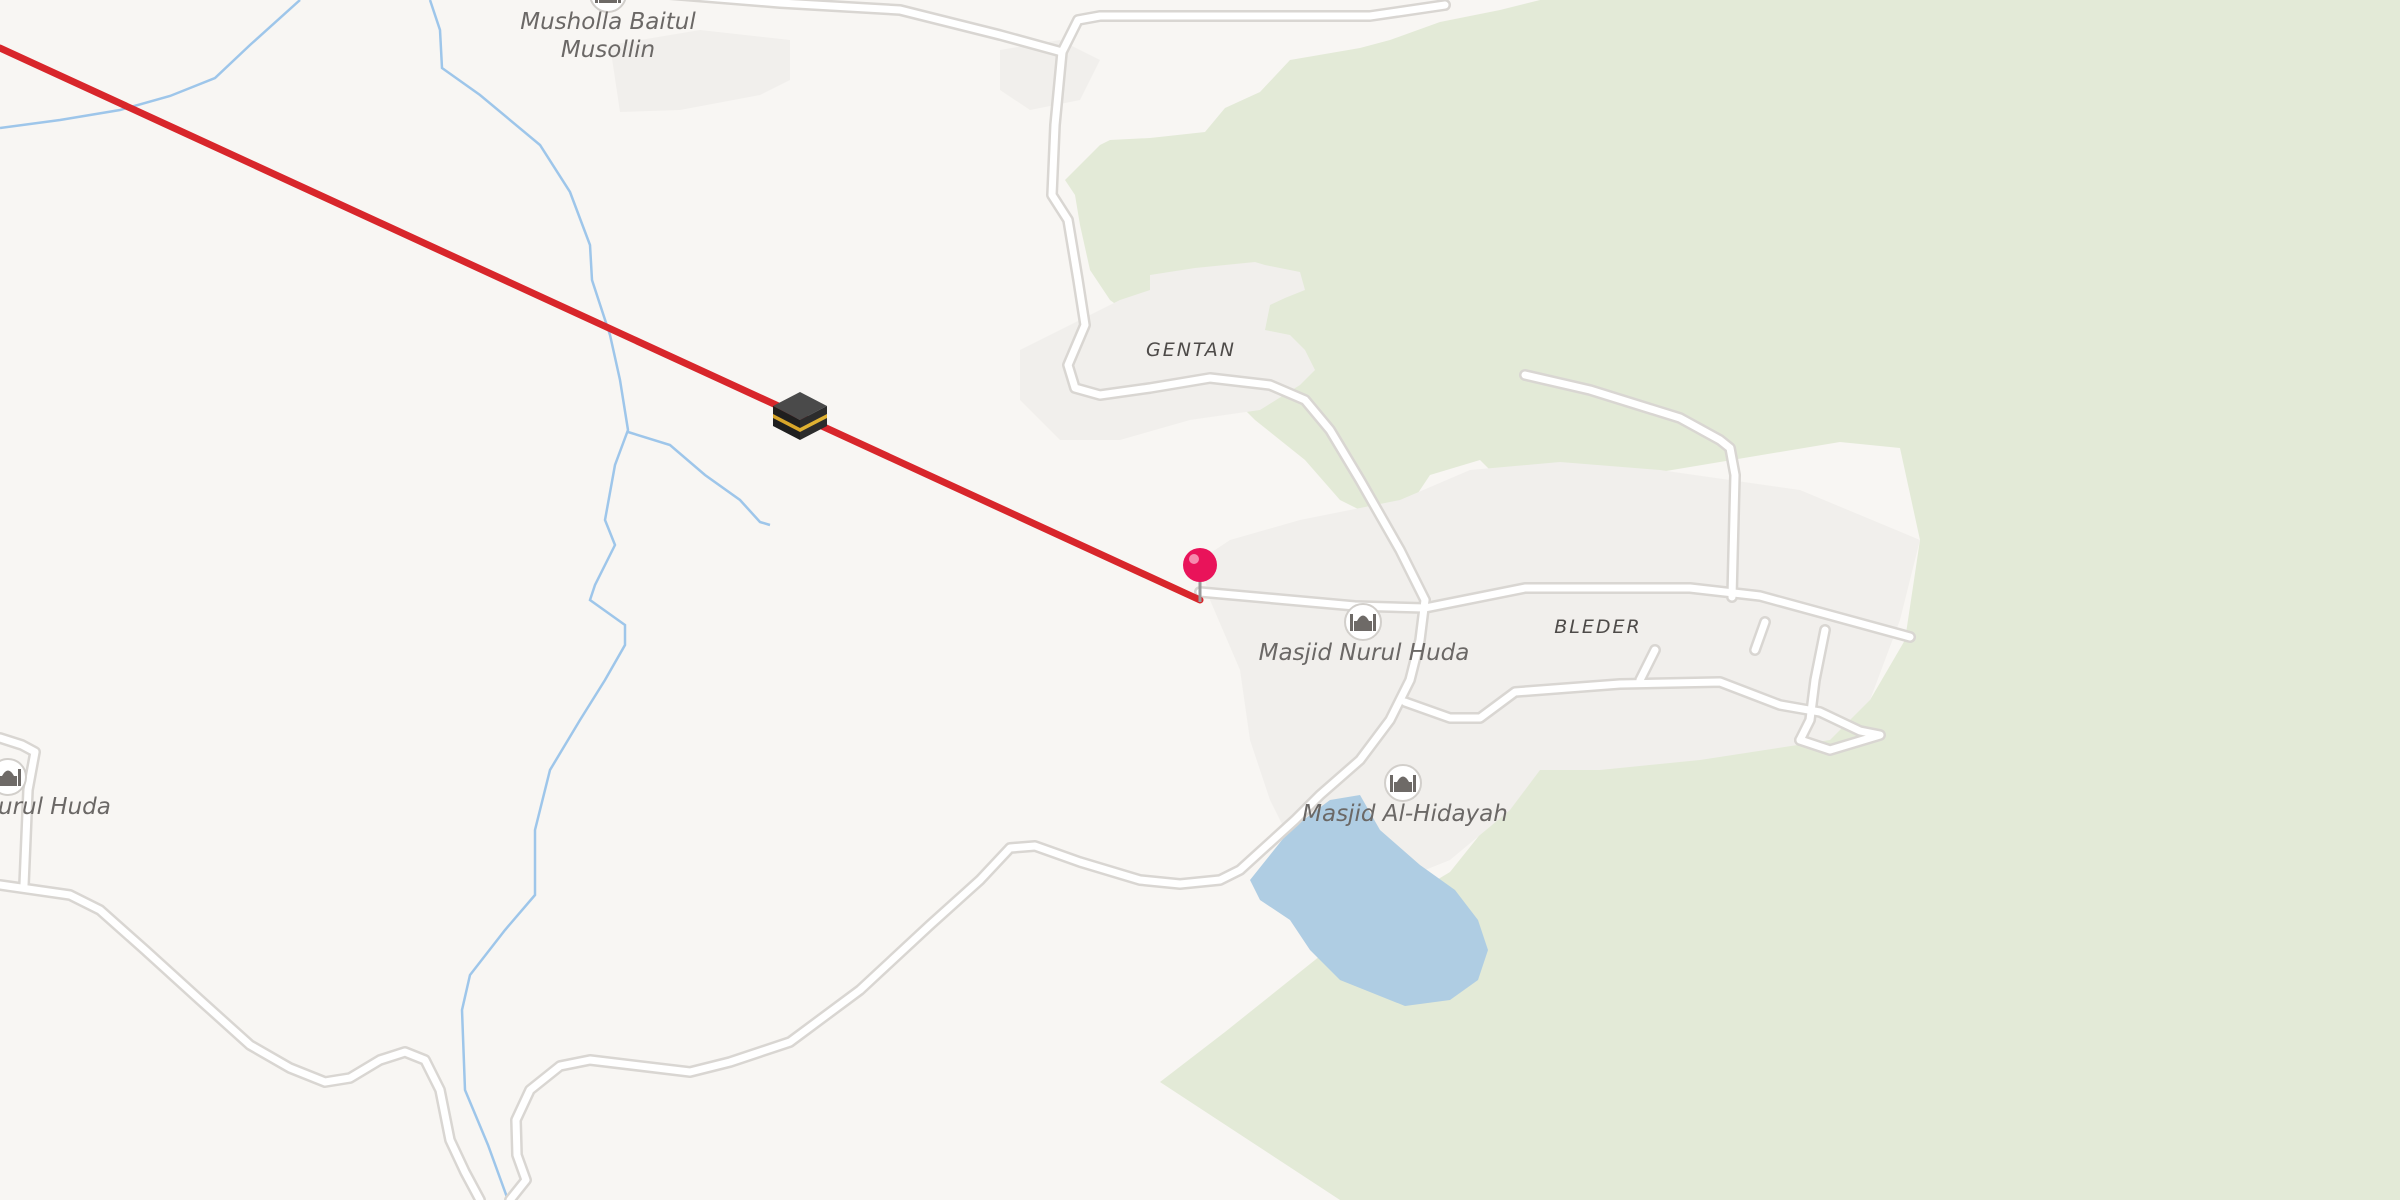  Describe the element at coordinates (55, 807) in the screenshot. I see `poi-label-nurul-huda-left: urul Huda` at that location.